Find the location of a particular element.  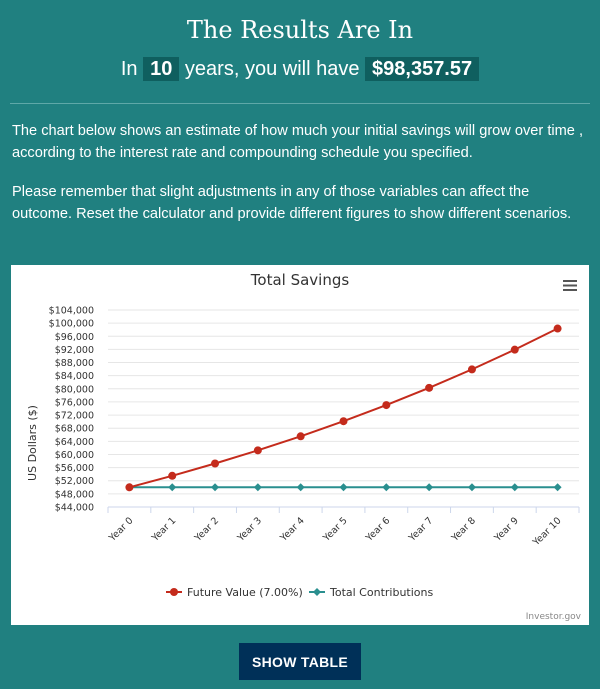

y-tick-label: $72,000 is located at coordinates (74, 416).